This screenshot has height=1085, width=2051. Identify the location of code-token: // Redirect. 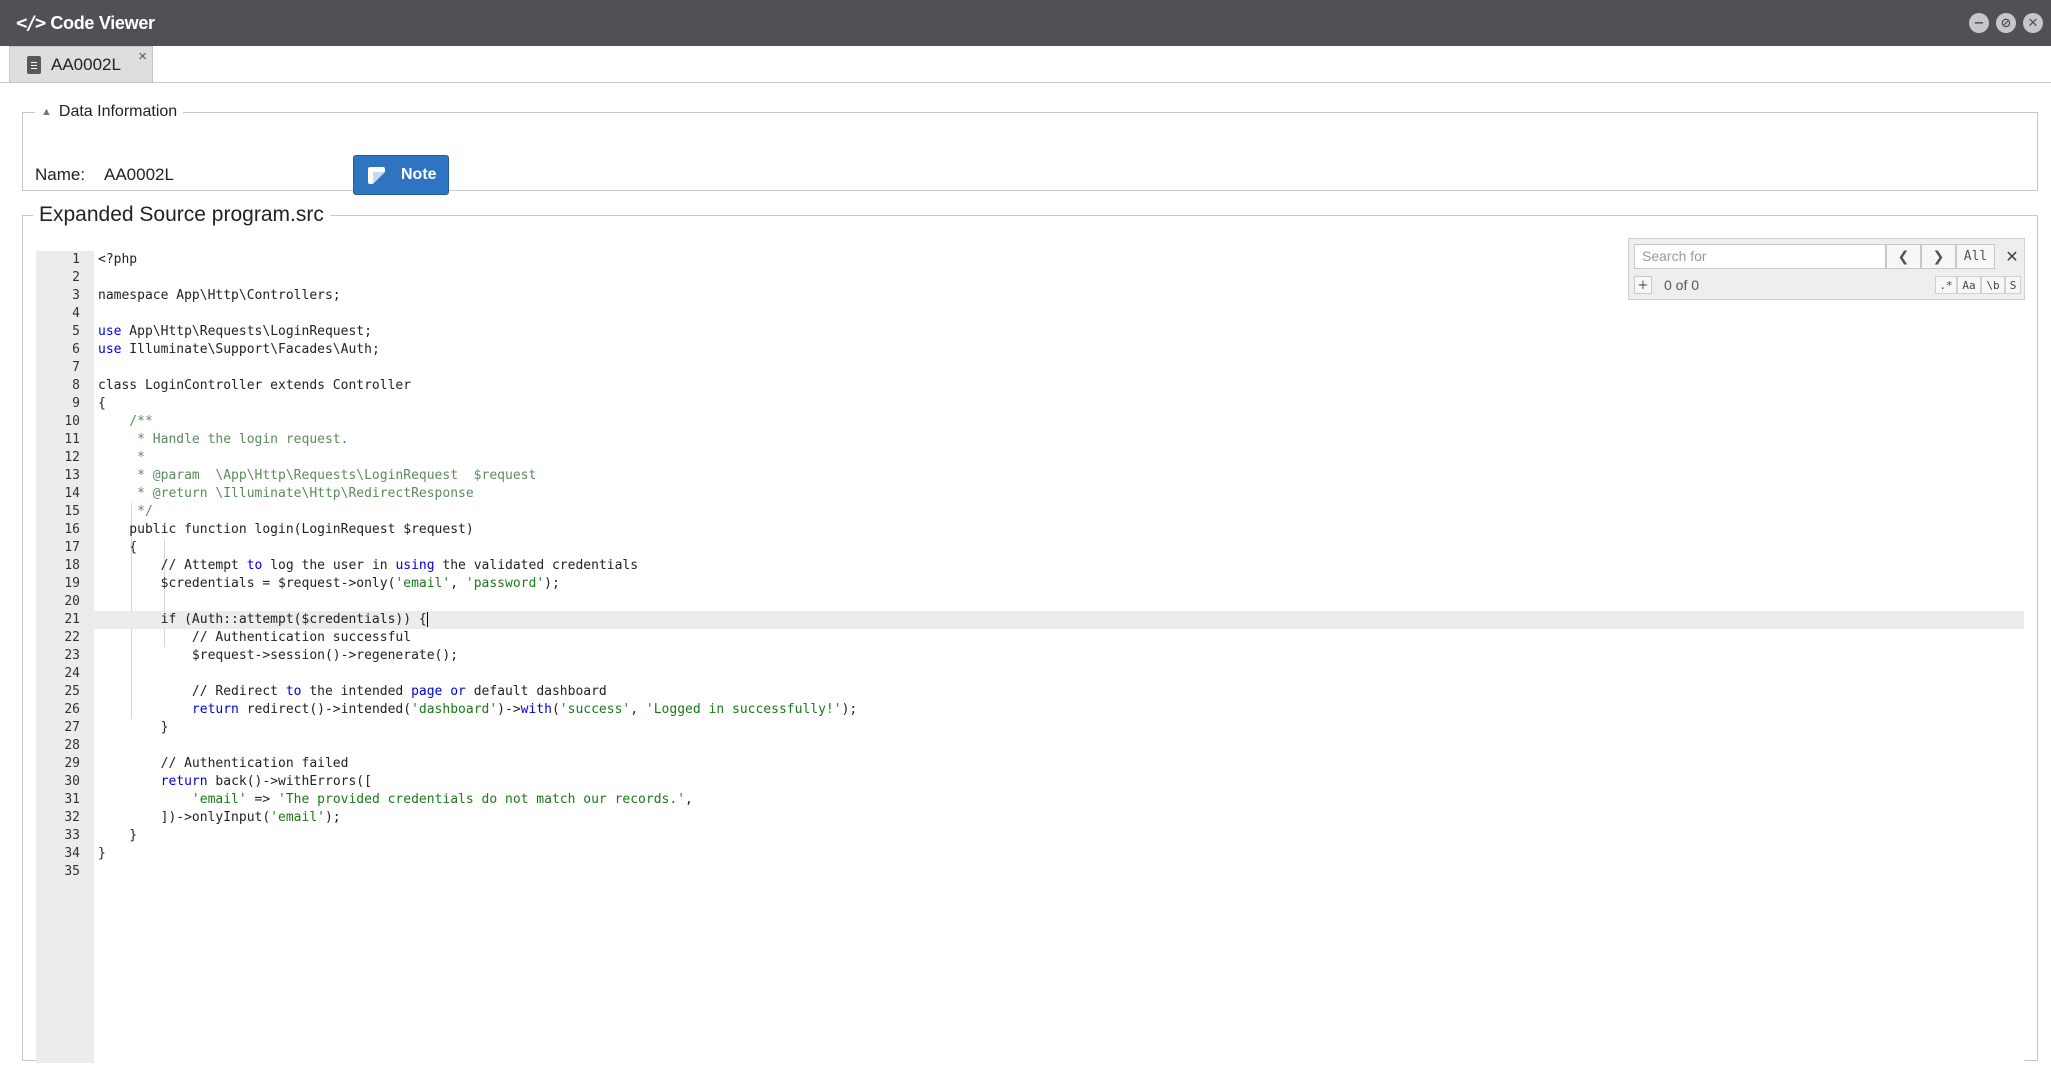
(192, 691).